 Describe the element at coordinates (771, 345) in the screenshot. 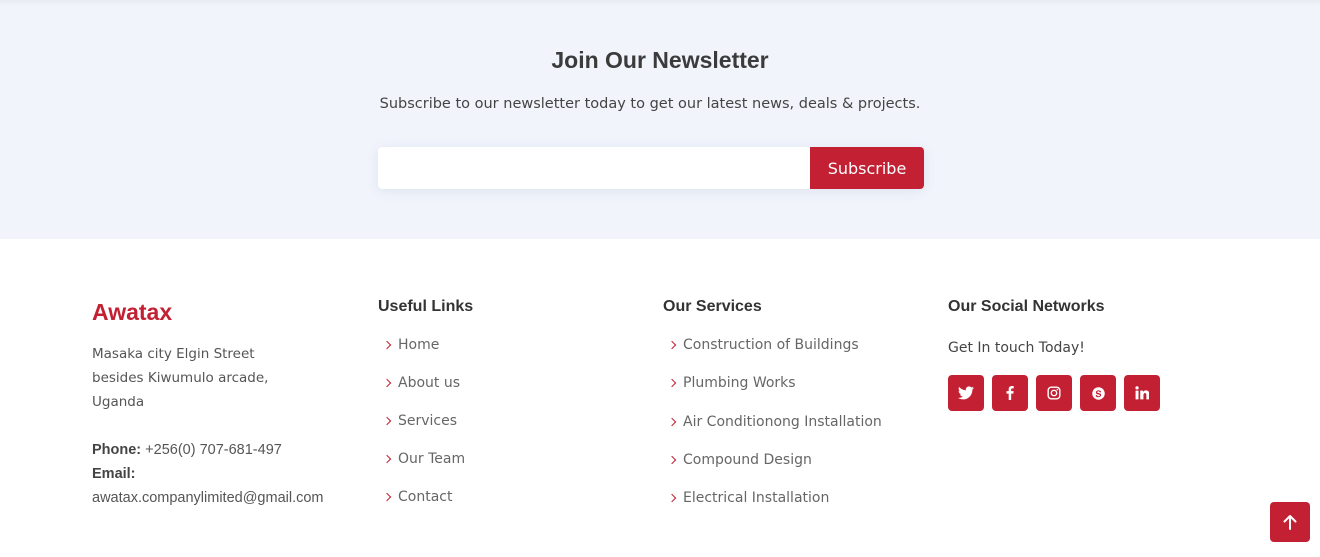

I see `service-link-label: Construction of Buildings` at that location.